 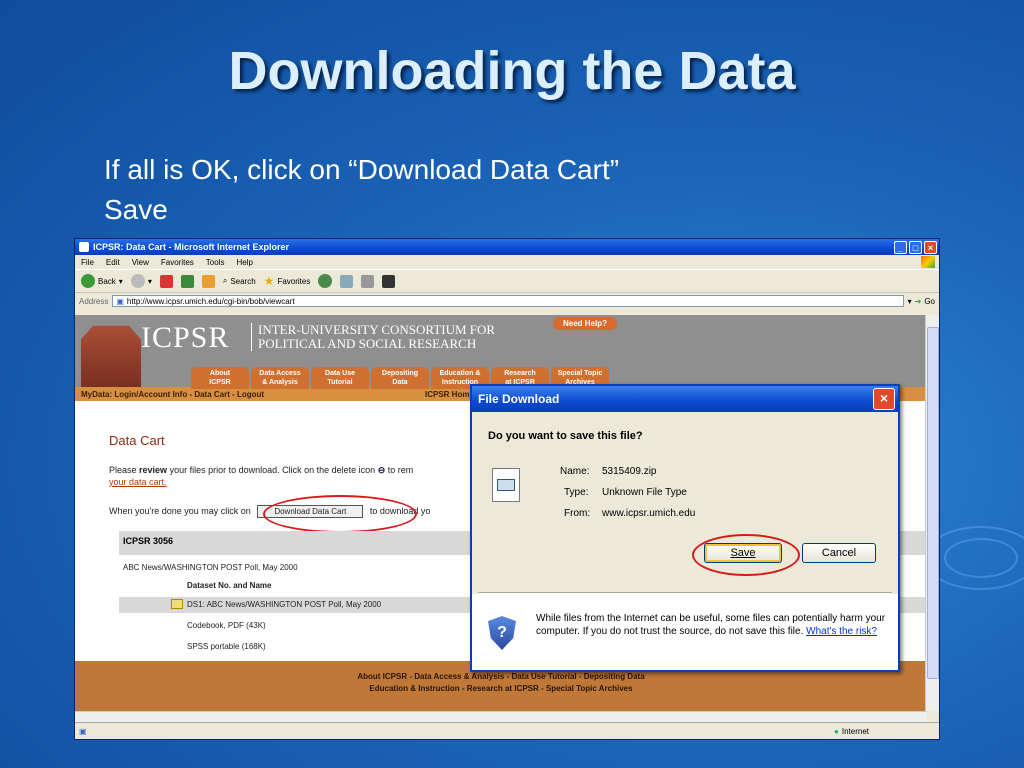 What do you see at coordinates (923, 301) in the screenshot?
I see `go-button: ▾ ➔ Go` at bounding box center [923, 301].